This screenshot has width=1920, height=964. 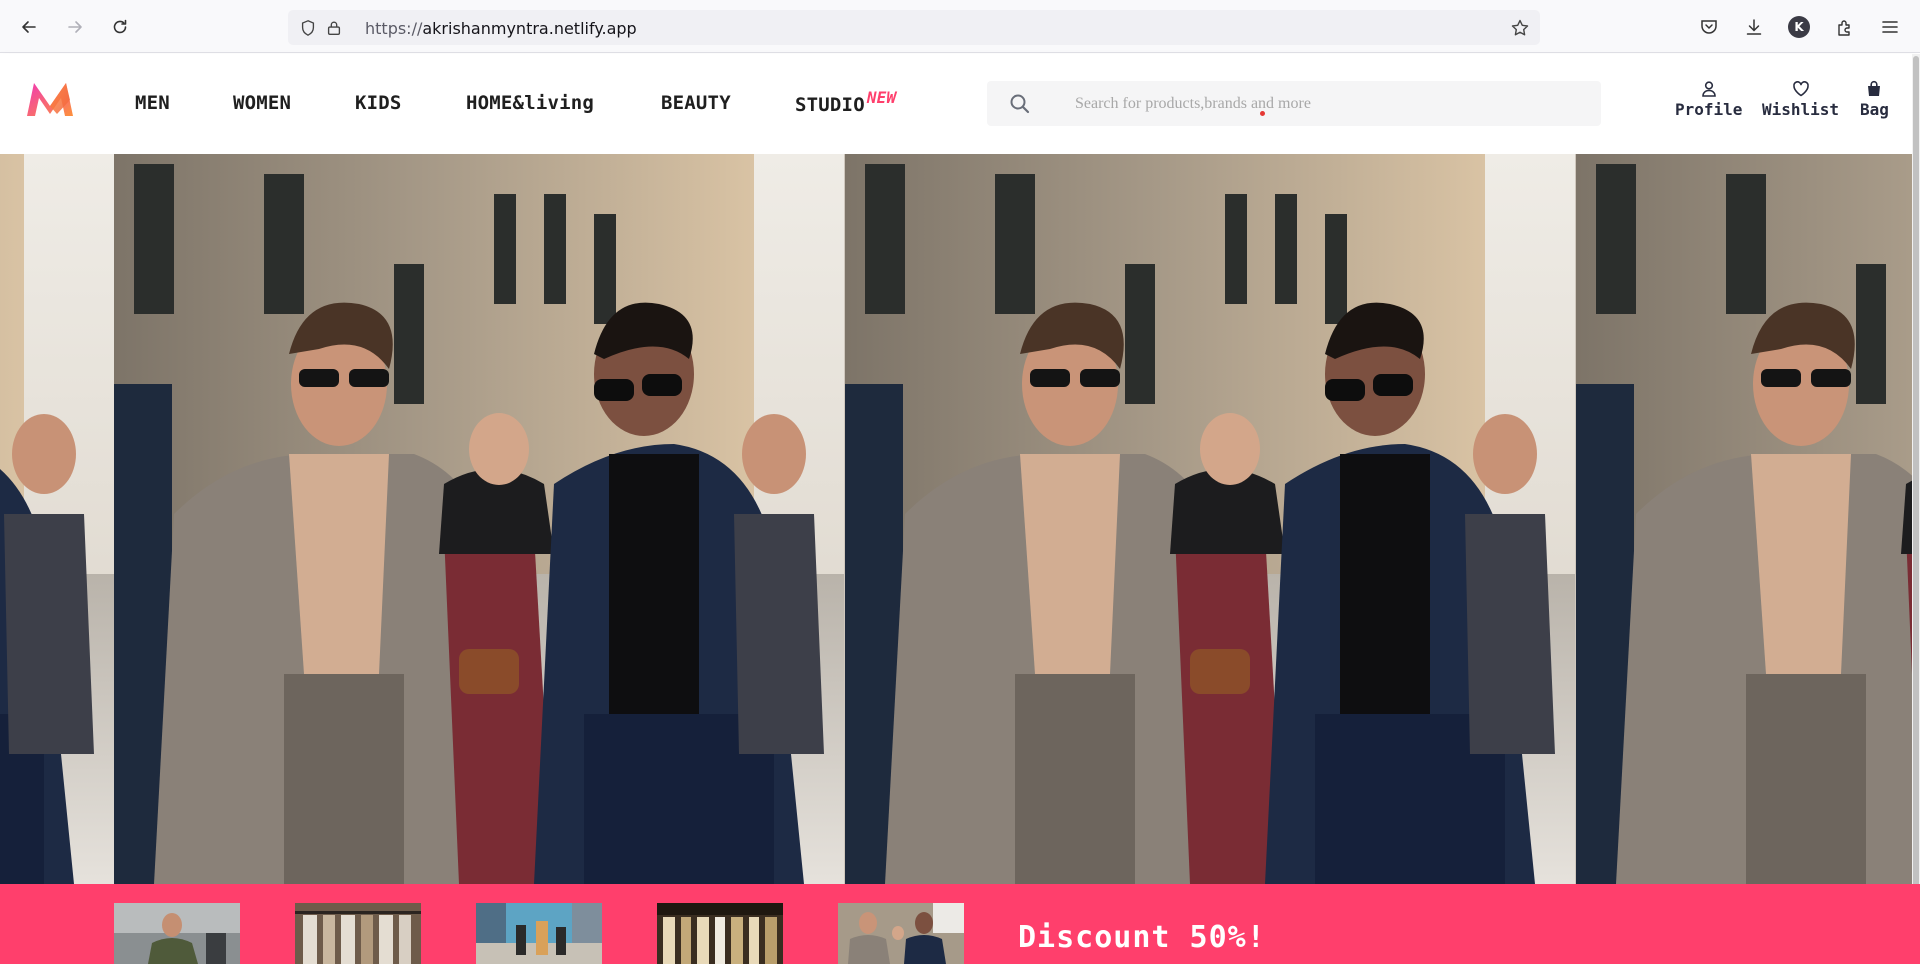 I want to click on search-icon, so click(x=1020, y=104).